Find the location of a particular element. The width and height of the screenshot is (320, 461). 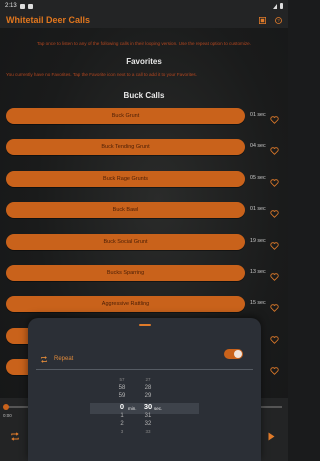

list-item: Buck Social Grunt 19 sec is located at coordinates (144, 241).